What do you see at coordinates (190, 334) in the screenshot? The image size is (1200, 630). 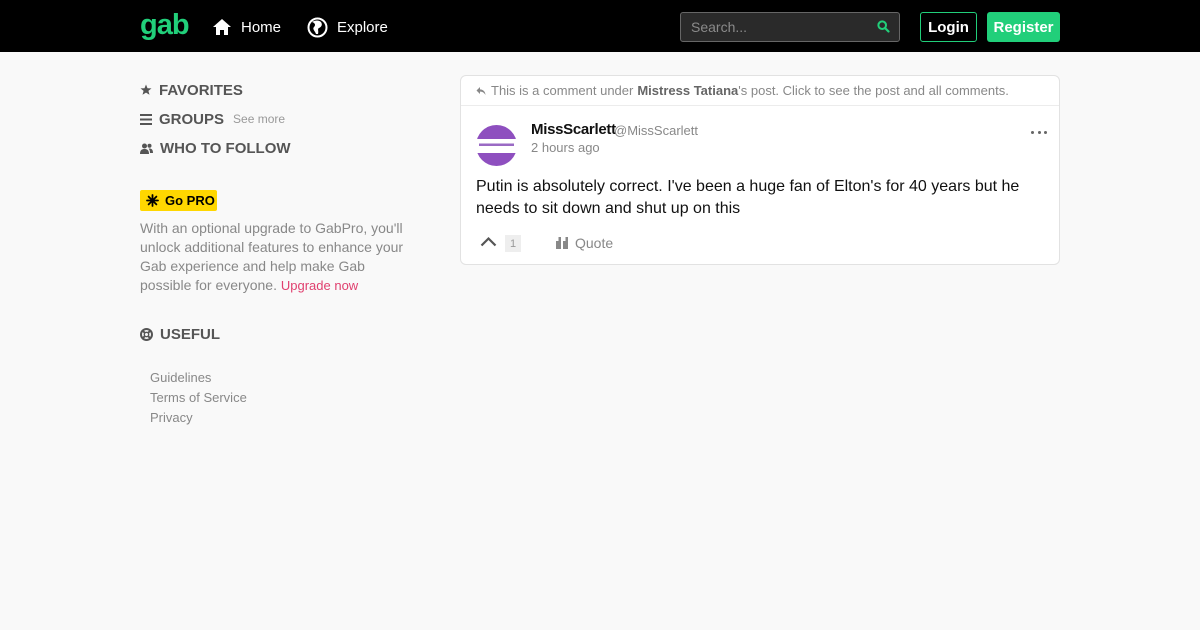 I see `useful-label: USEFUL` at bounding box center [190, 334].